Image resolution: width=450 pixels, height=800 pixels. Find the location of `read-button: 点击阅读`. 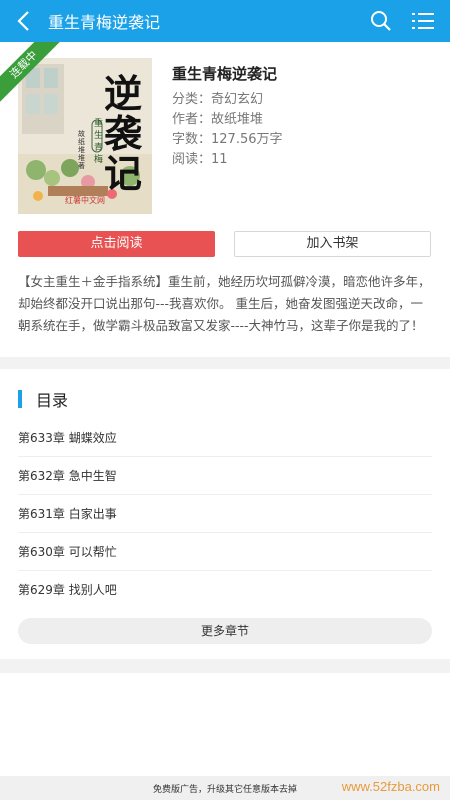

read-button: 点击阅读 is located at coordinates (116, 244).